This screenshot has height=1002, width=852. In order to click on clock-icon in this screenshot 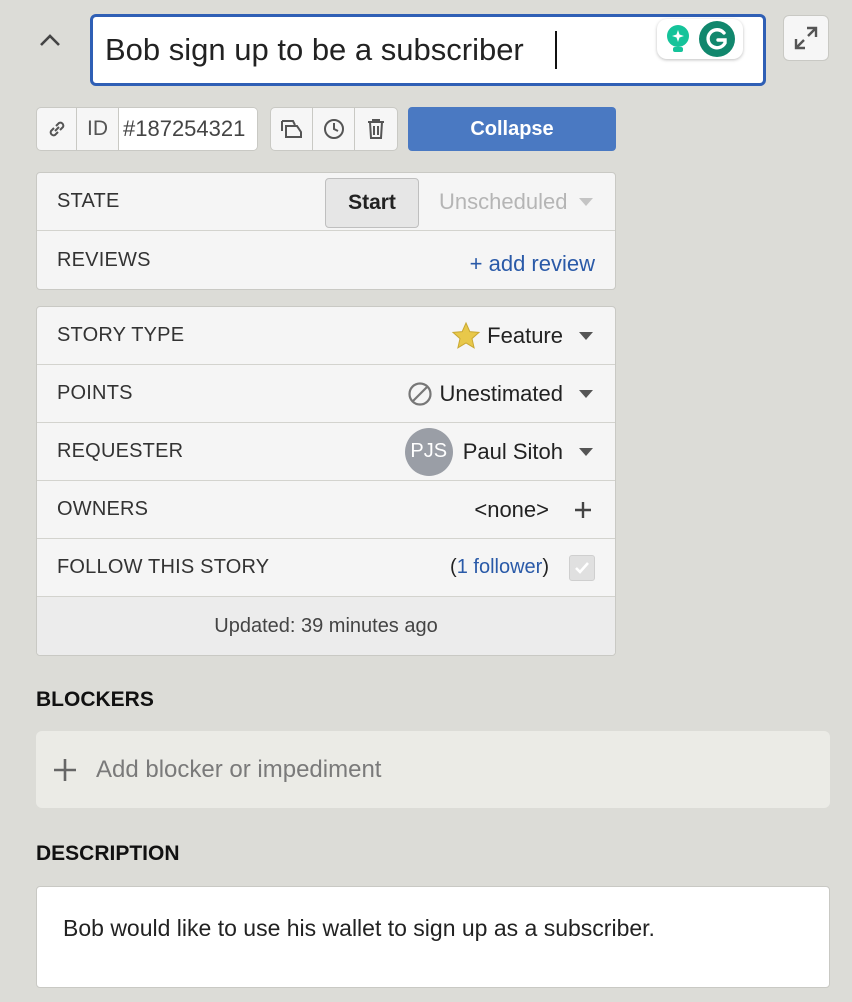, I will do `click(333, 129)`.